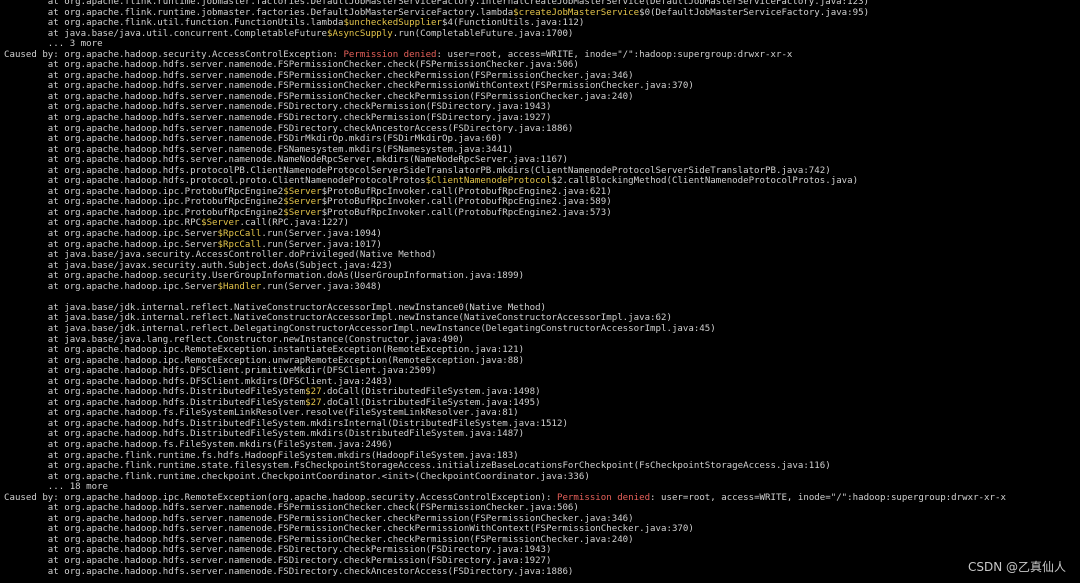 This screenshot has height=583, width=1080. I want to click on log-text: .run(Server.java:3048), so click(321, 286).